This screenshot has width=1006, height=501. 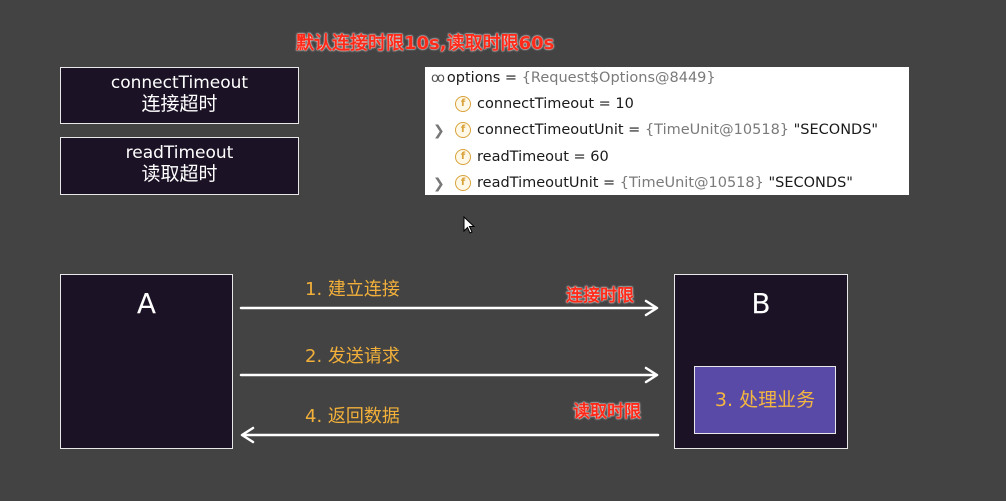 I want to click on step-1-label: 1. 建立连接, so click(x=352, y=289).